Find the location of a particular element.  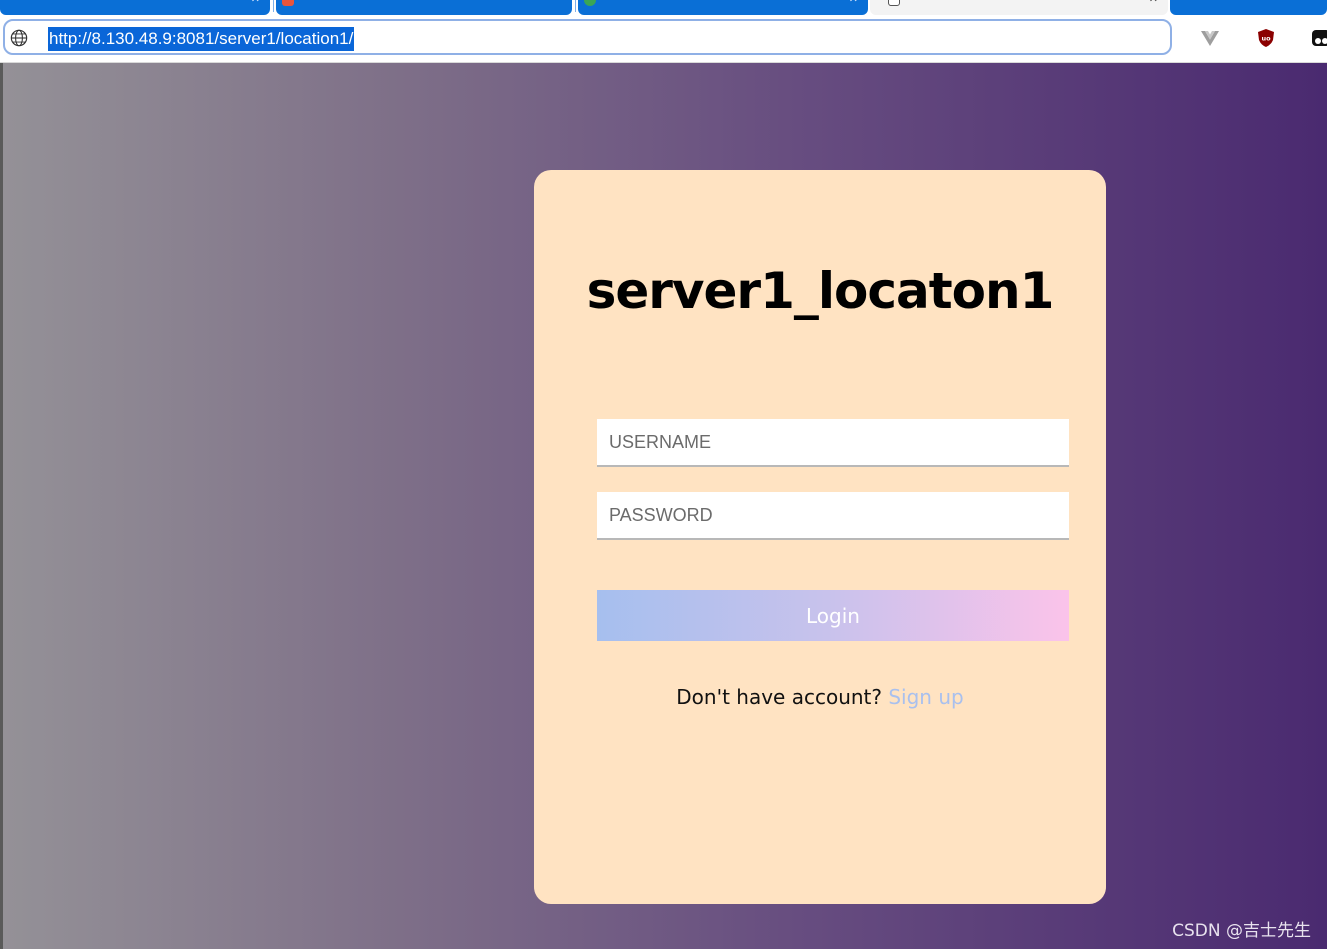

extension-icon is located at coordinates (1318, 38).